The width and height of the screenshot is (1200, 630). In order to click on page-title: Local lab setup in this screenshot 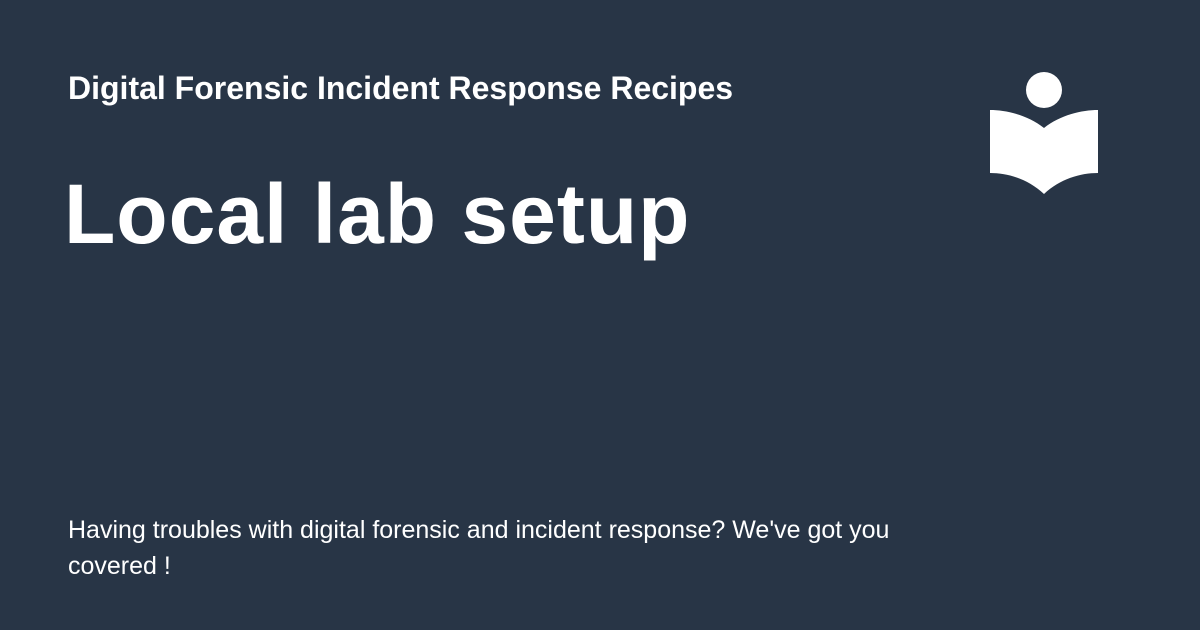, I will do `click(377, 214)`.